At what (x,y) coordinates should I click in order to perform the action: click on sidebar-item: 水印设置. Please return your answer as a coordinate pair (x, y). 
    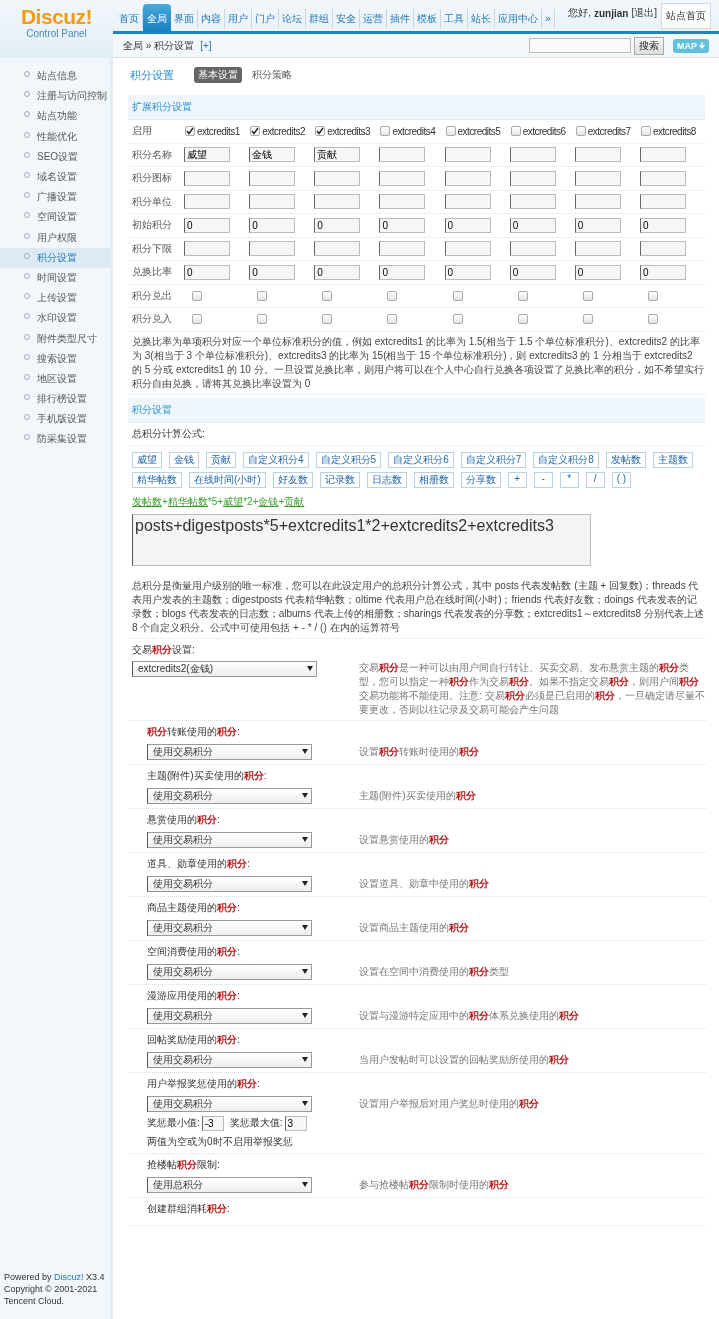
    Looking at the image, I should click on (55, 318).